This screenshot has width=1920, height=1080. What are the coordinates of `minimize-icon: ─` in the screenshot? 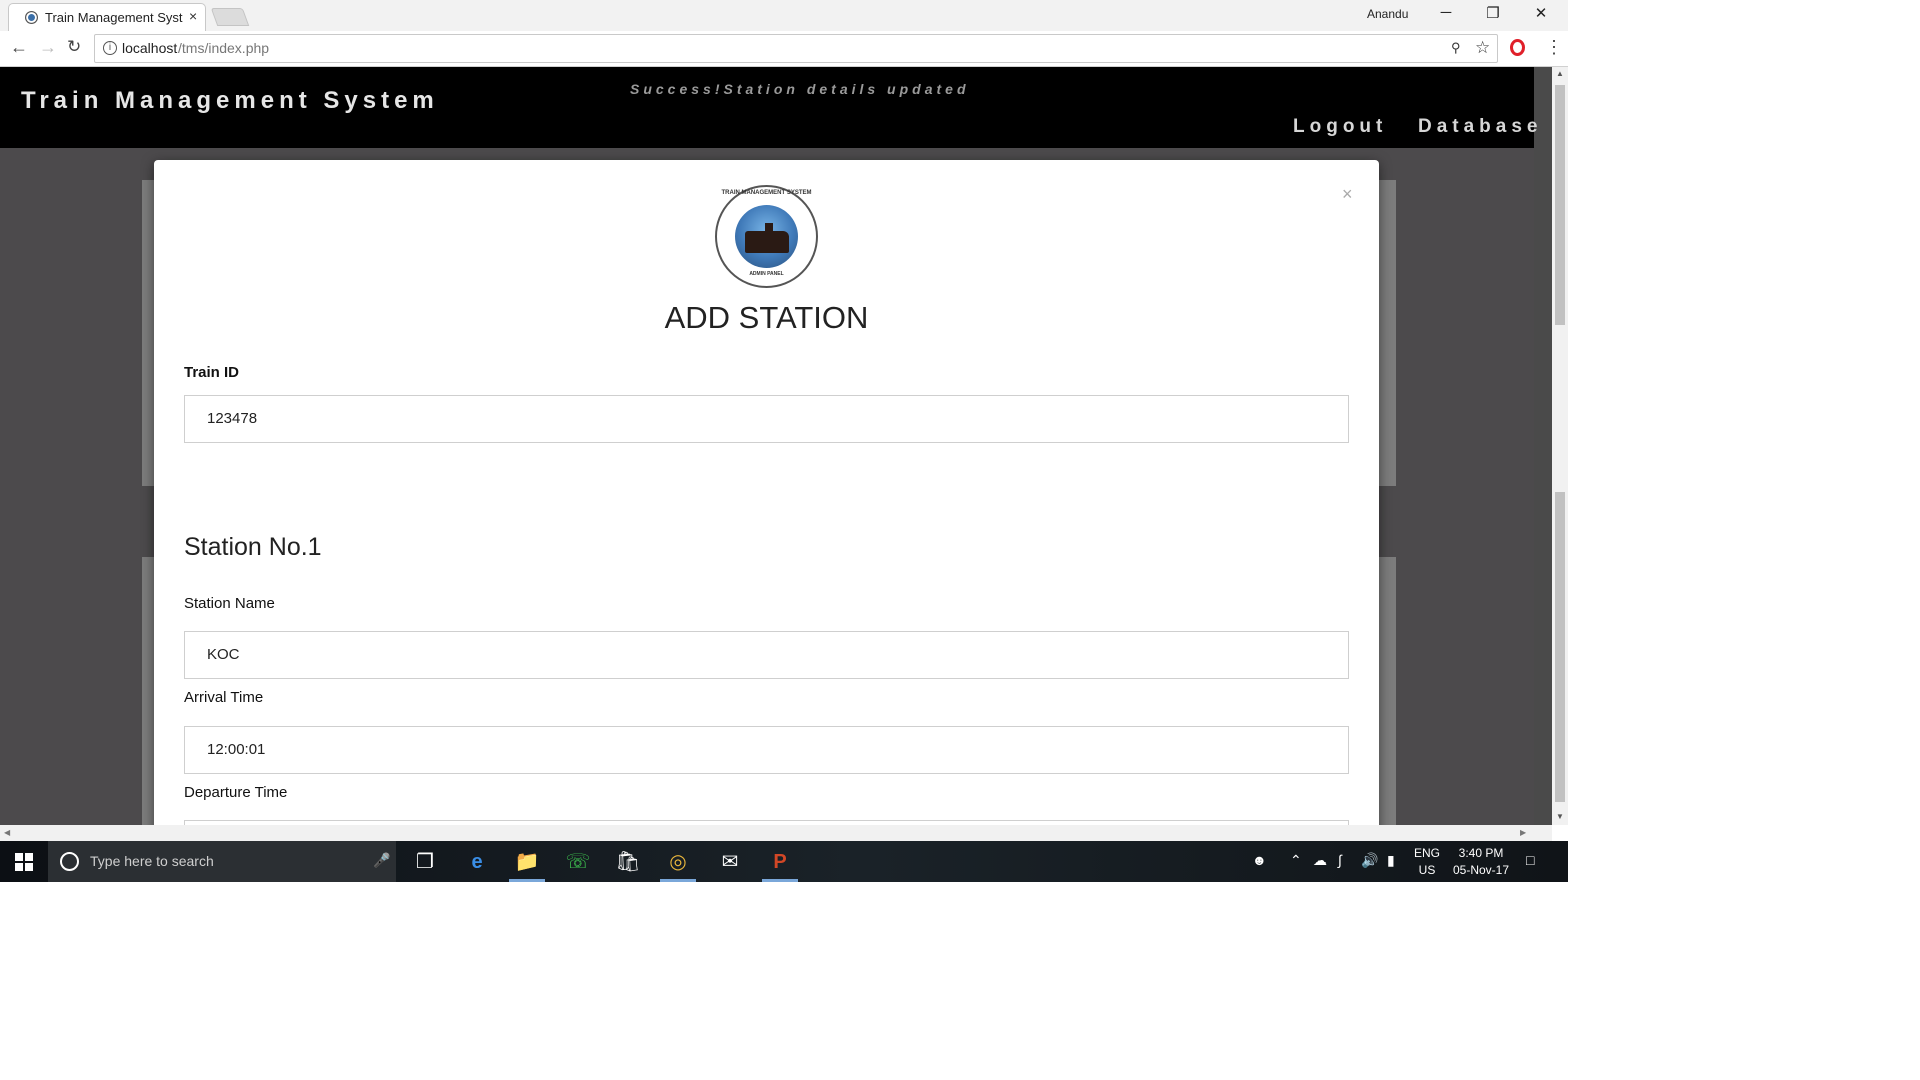 It's located at (1446, 12).